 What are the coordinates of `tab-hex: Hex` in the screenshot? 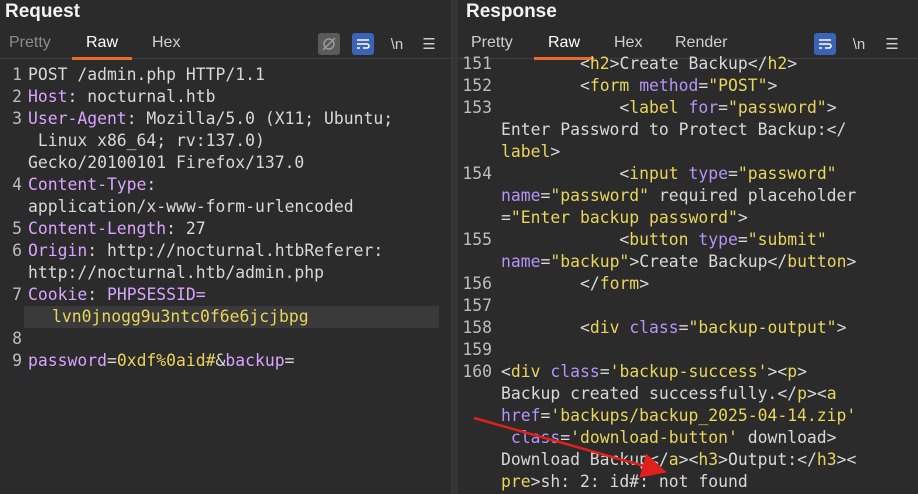 It's located at (166, 46).